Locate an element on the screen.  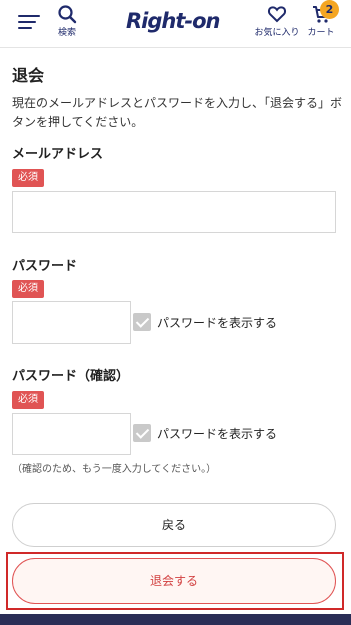
password-required-badge: 必須 is located at coordinates (28, 289).